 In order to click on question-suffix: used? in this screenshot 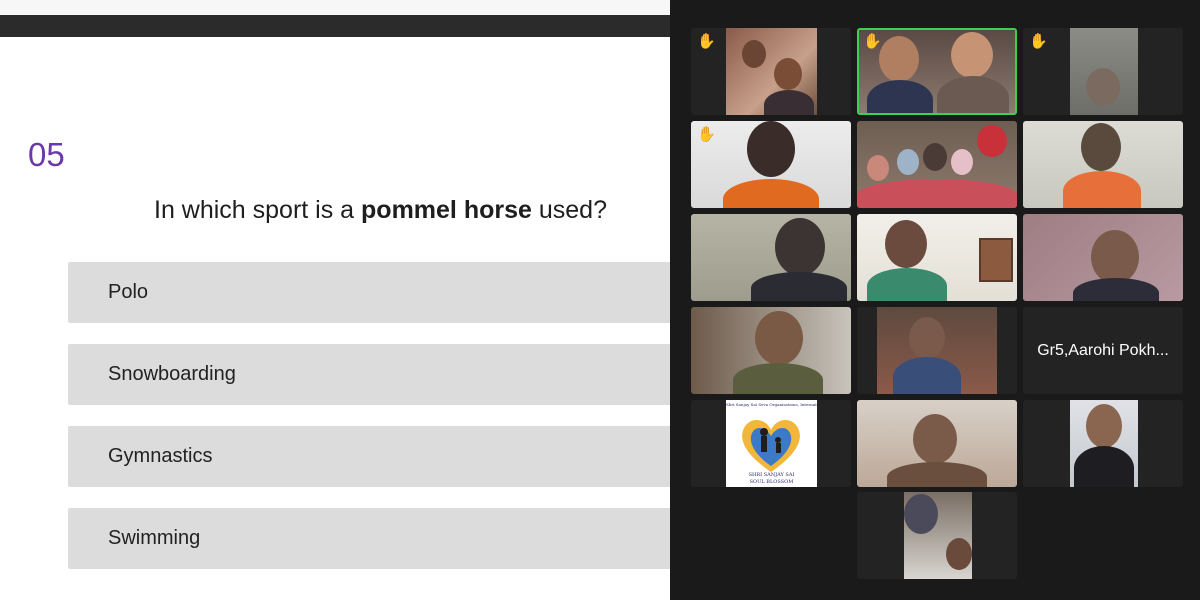, I will do `click(569, 210)`.